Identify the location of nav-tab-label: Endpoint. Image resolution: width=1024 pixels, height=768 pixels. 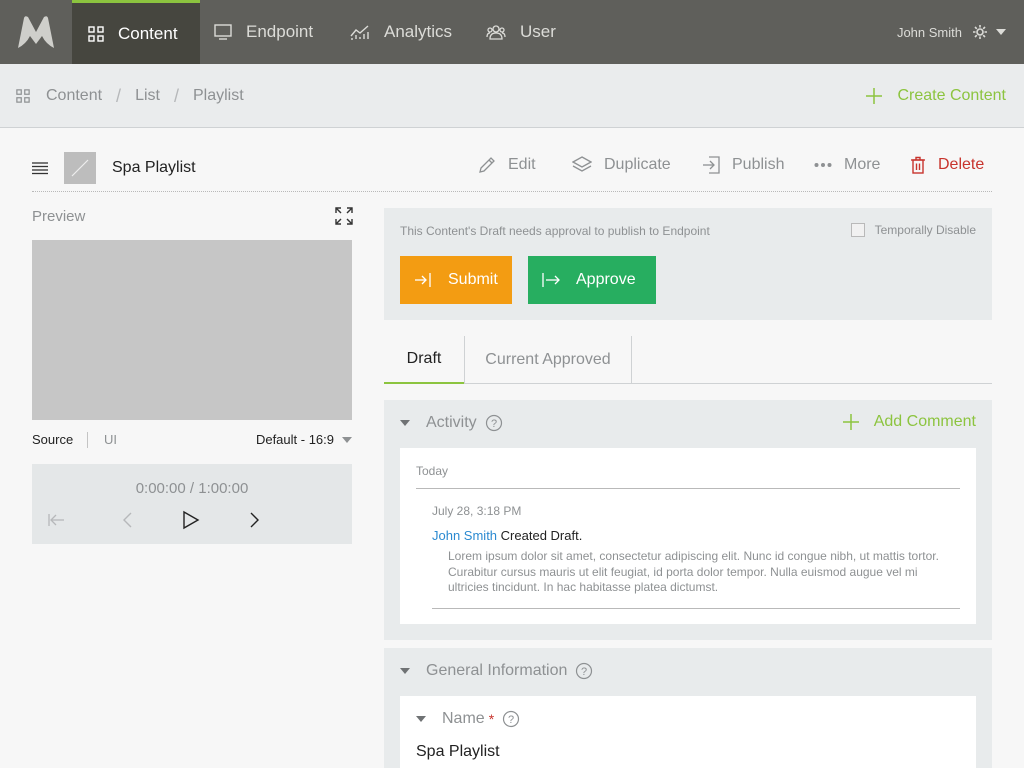
(280, 31).